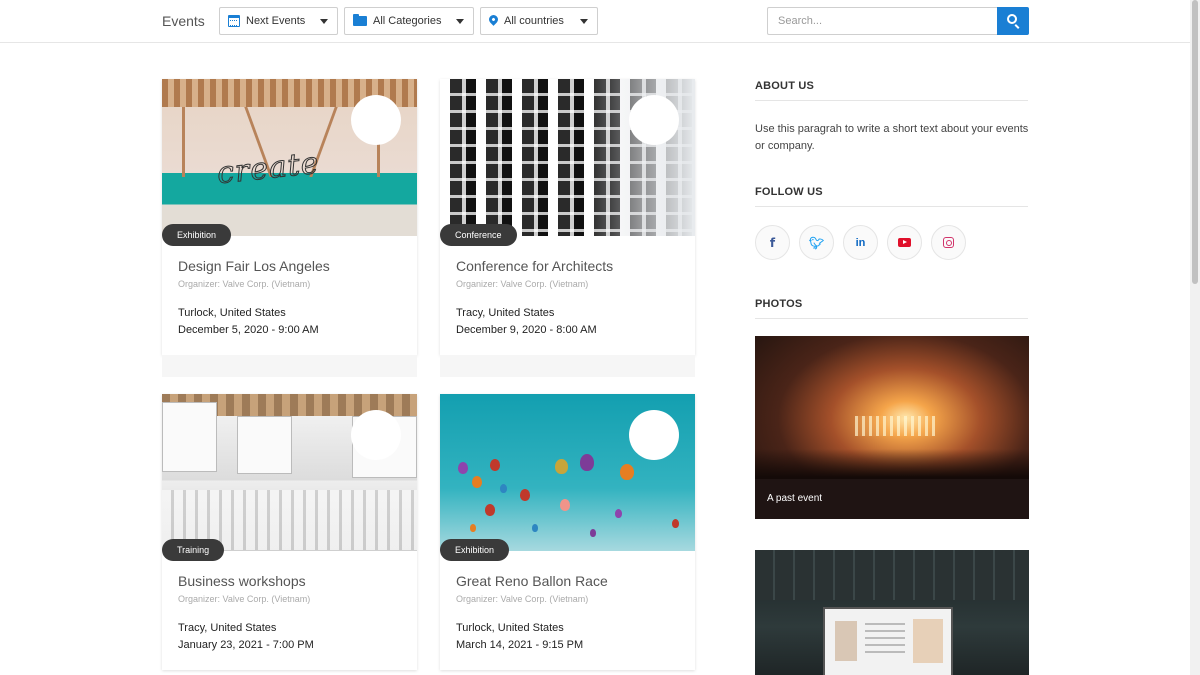 The height and width of the screenshot is (675, 1200). What do you see at coordinates (234, 21) in the screenshot?
I see `calendar-icon` at bounding box center [234, 21].